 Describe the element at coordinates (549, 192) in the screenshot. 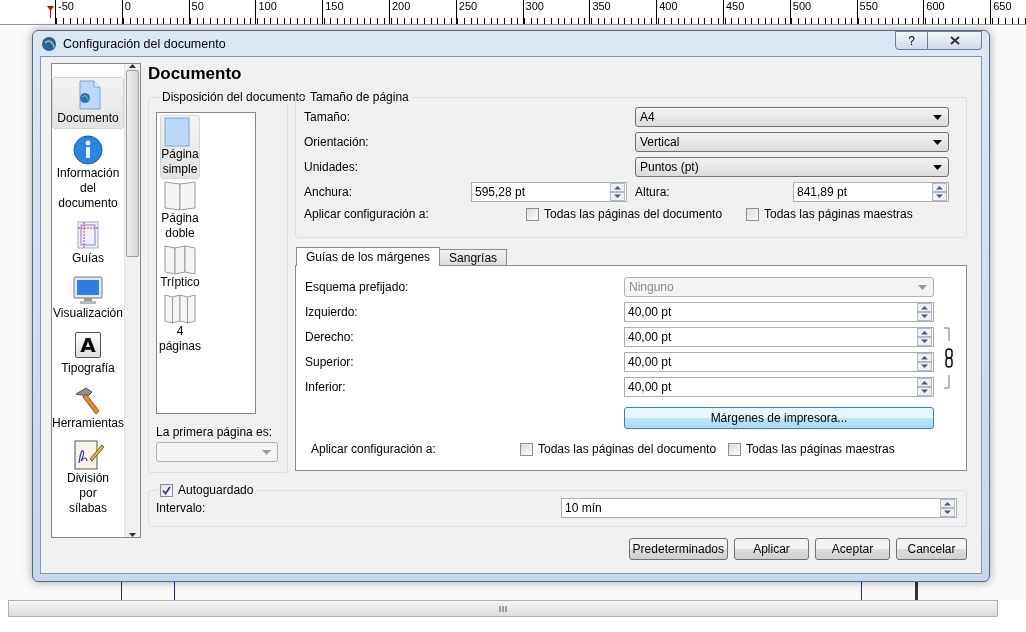

I see `spin-field: 595,28 pt` at that location.